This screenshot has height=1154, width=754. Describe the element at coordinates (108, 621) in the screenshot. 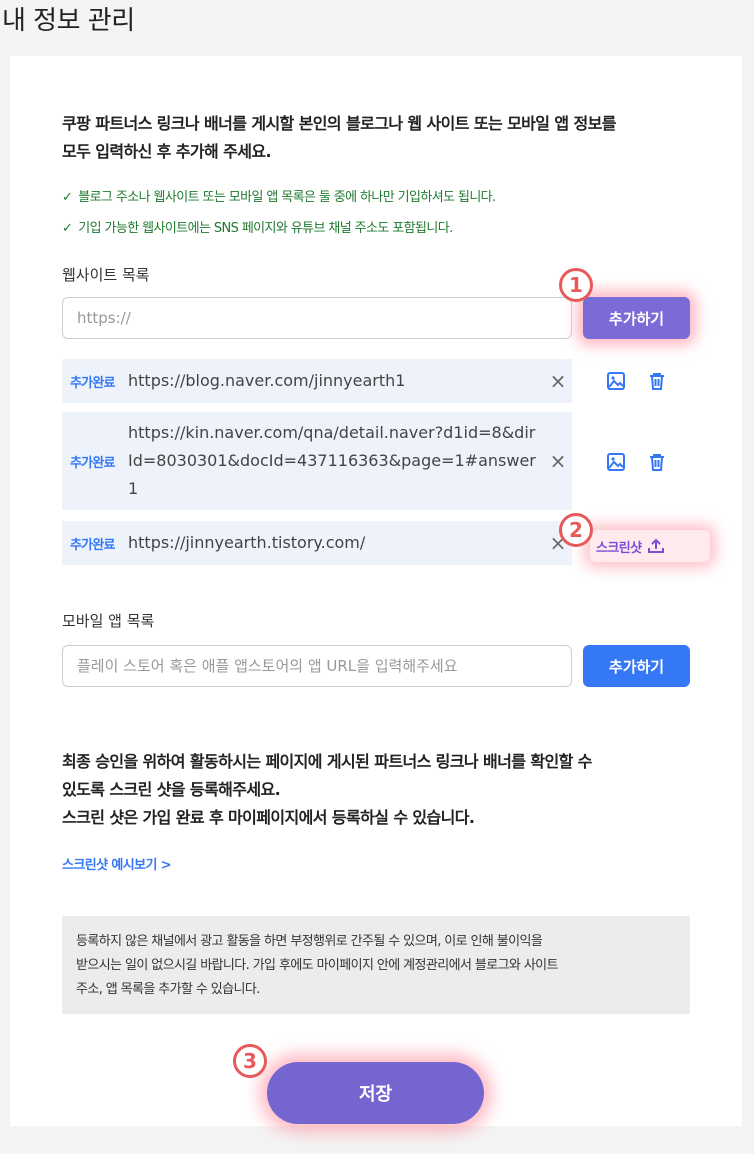

I see `mobile-app-list-label: 모바일 앱 목록` at that location.